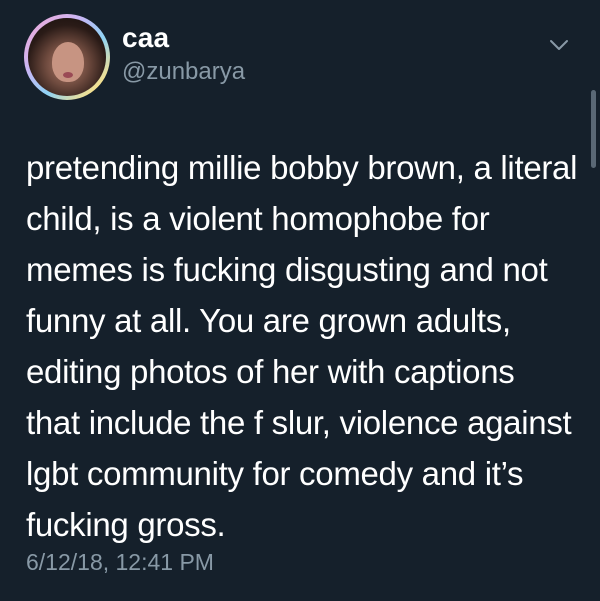 This screenshot has width=600, height=601. Describe the element at coordinates (183, 72) in the screenshot. I see `user-handle: @zunbarya` at that location.